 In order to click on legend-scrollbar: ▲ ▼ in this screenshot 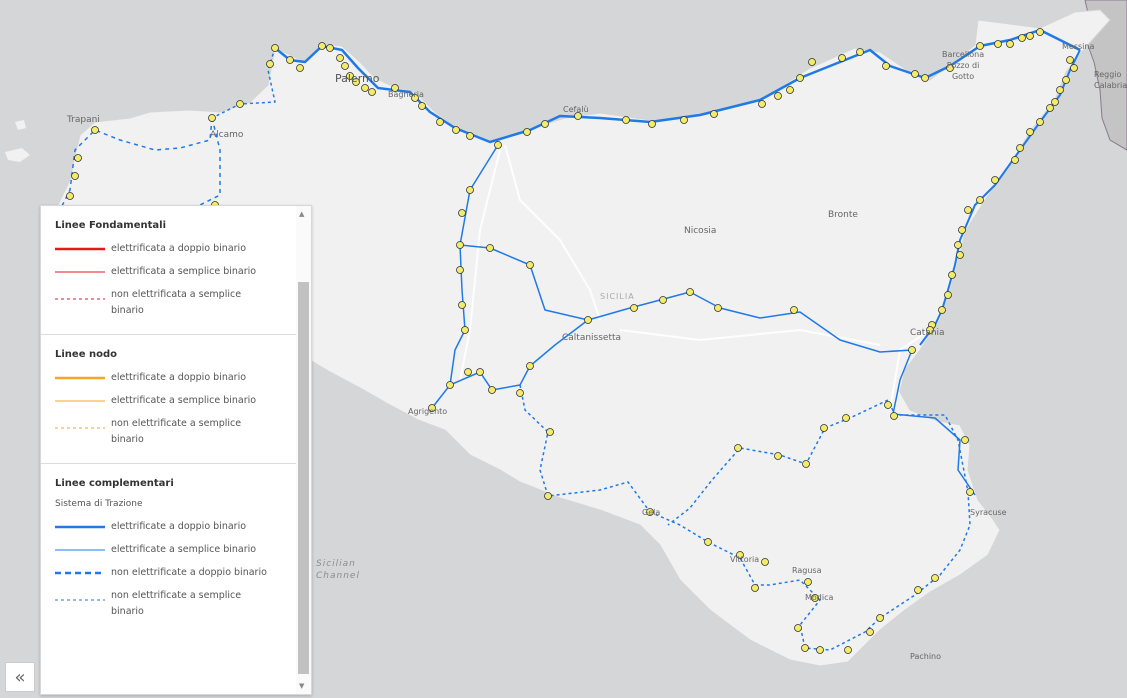, I will do `click(303, 450)`.